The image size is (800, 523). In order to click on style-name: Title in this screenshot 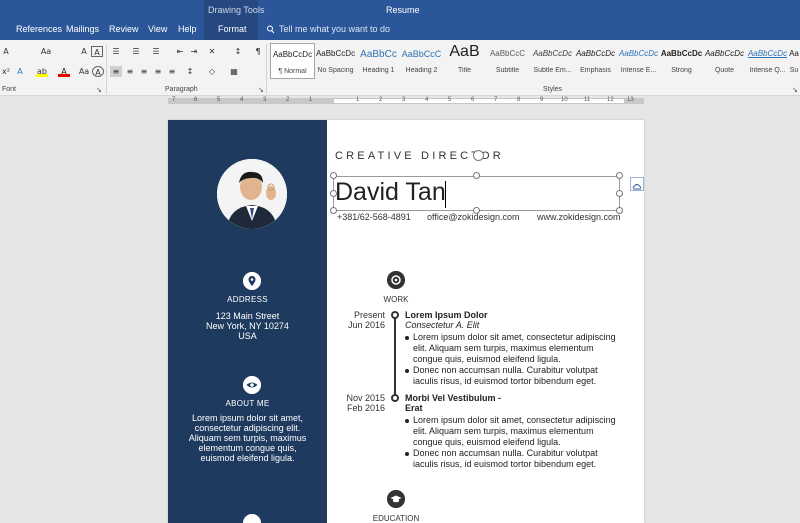, I will do `click(464, 70)`.